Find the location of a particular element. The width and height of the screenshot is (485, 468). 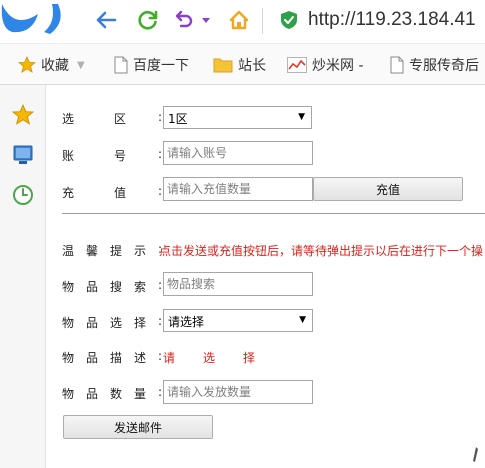

send-mail-button: 发送邮件 is located at coordinates (138, 427).